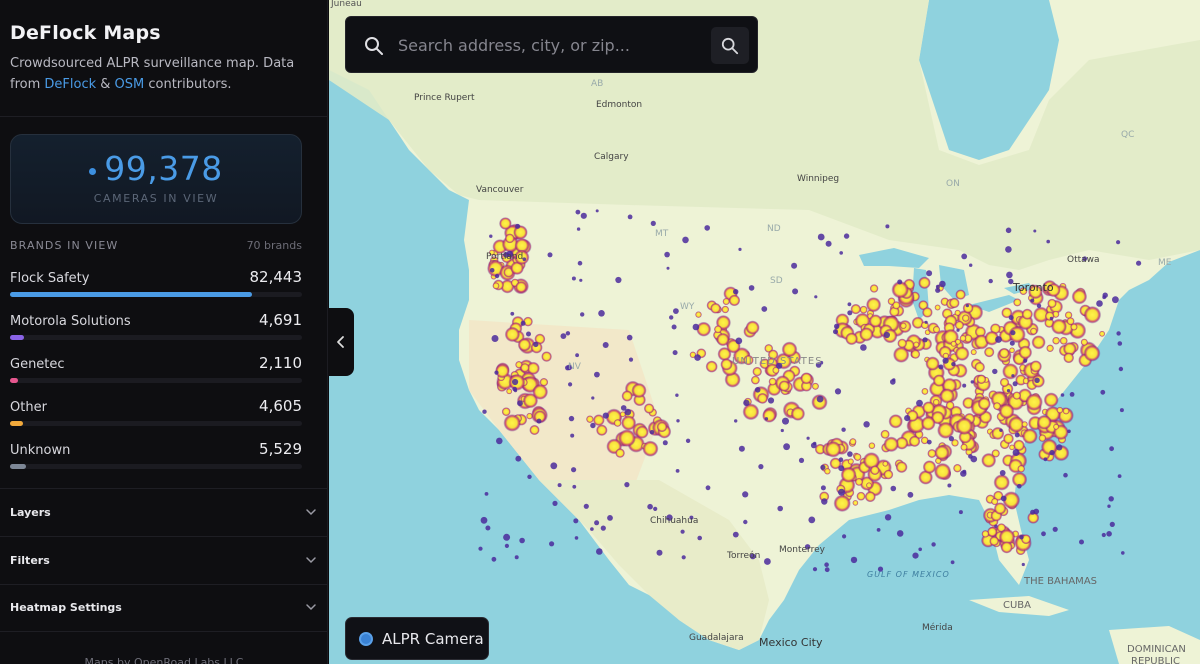 This screenshot has width=1200, height=664. I want to click on collapse-sidebar-button, so click(341, 342).